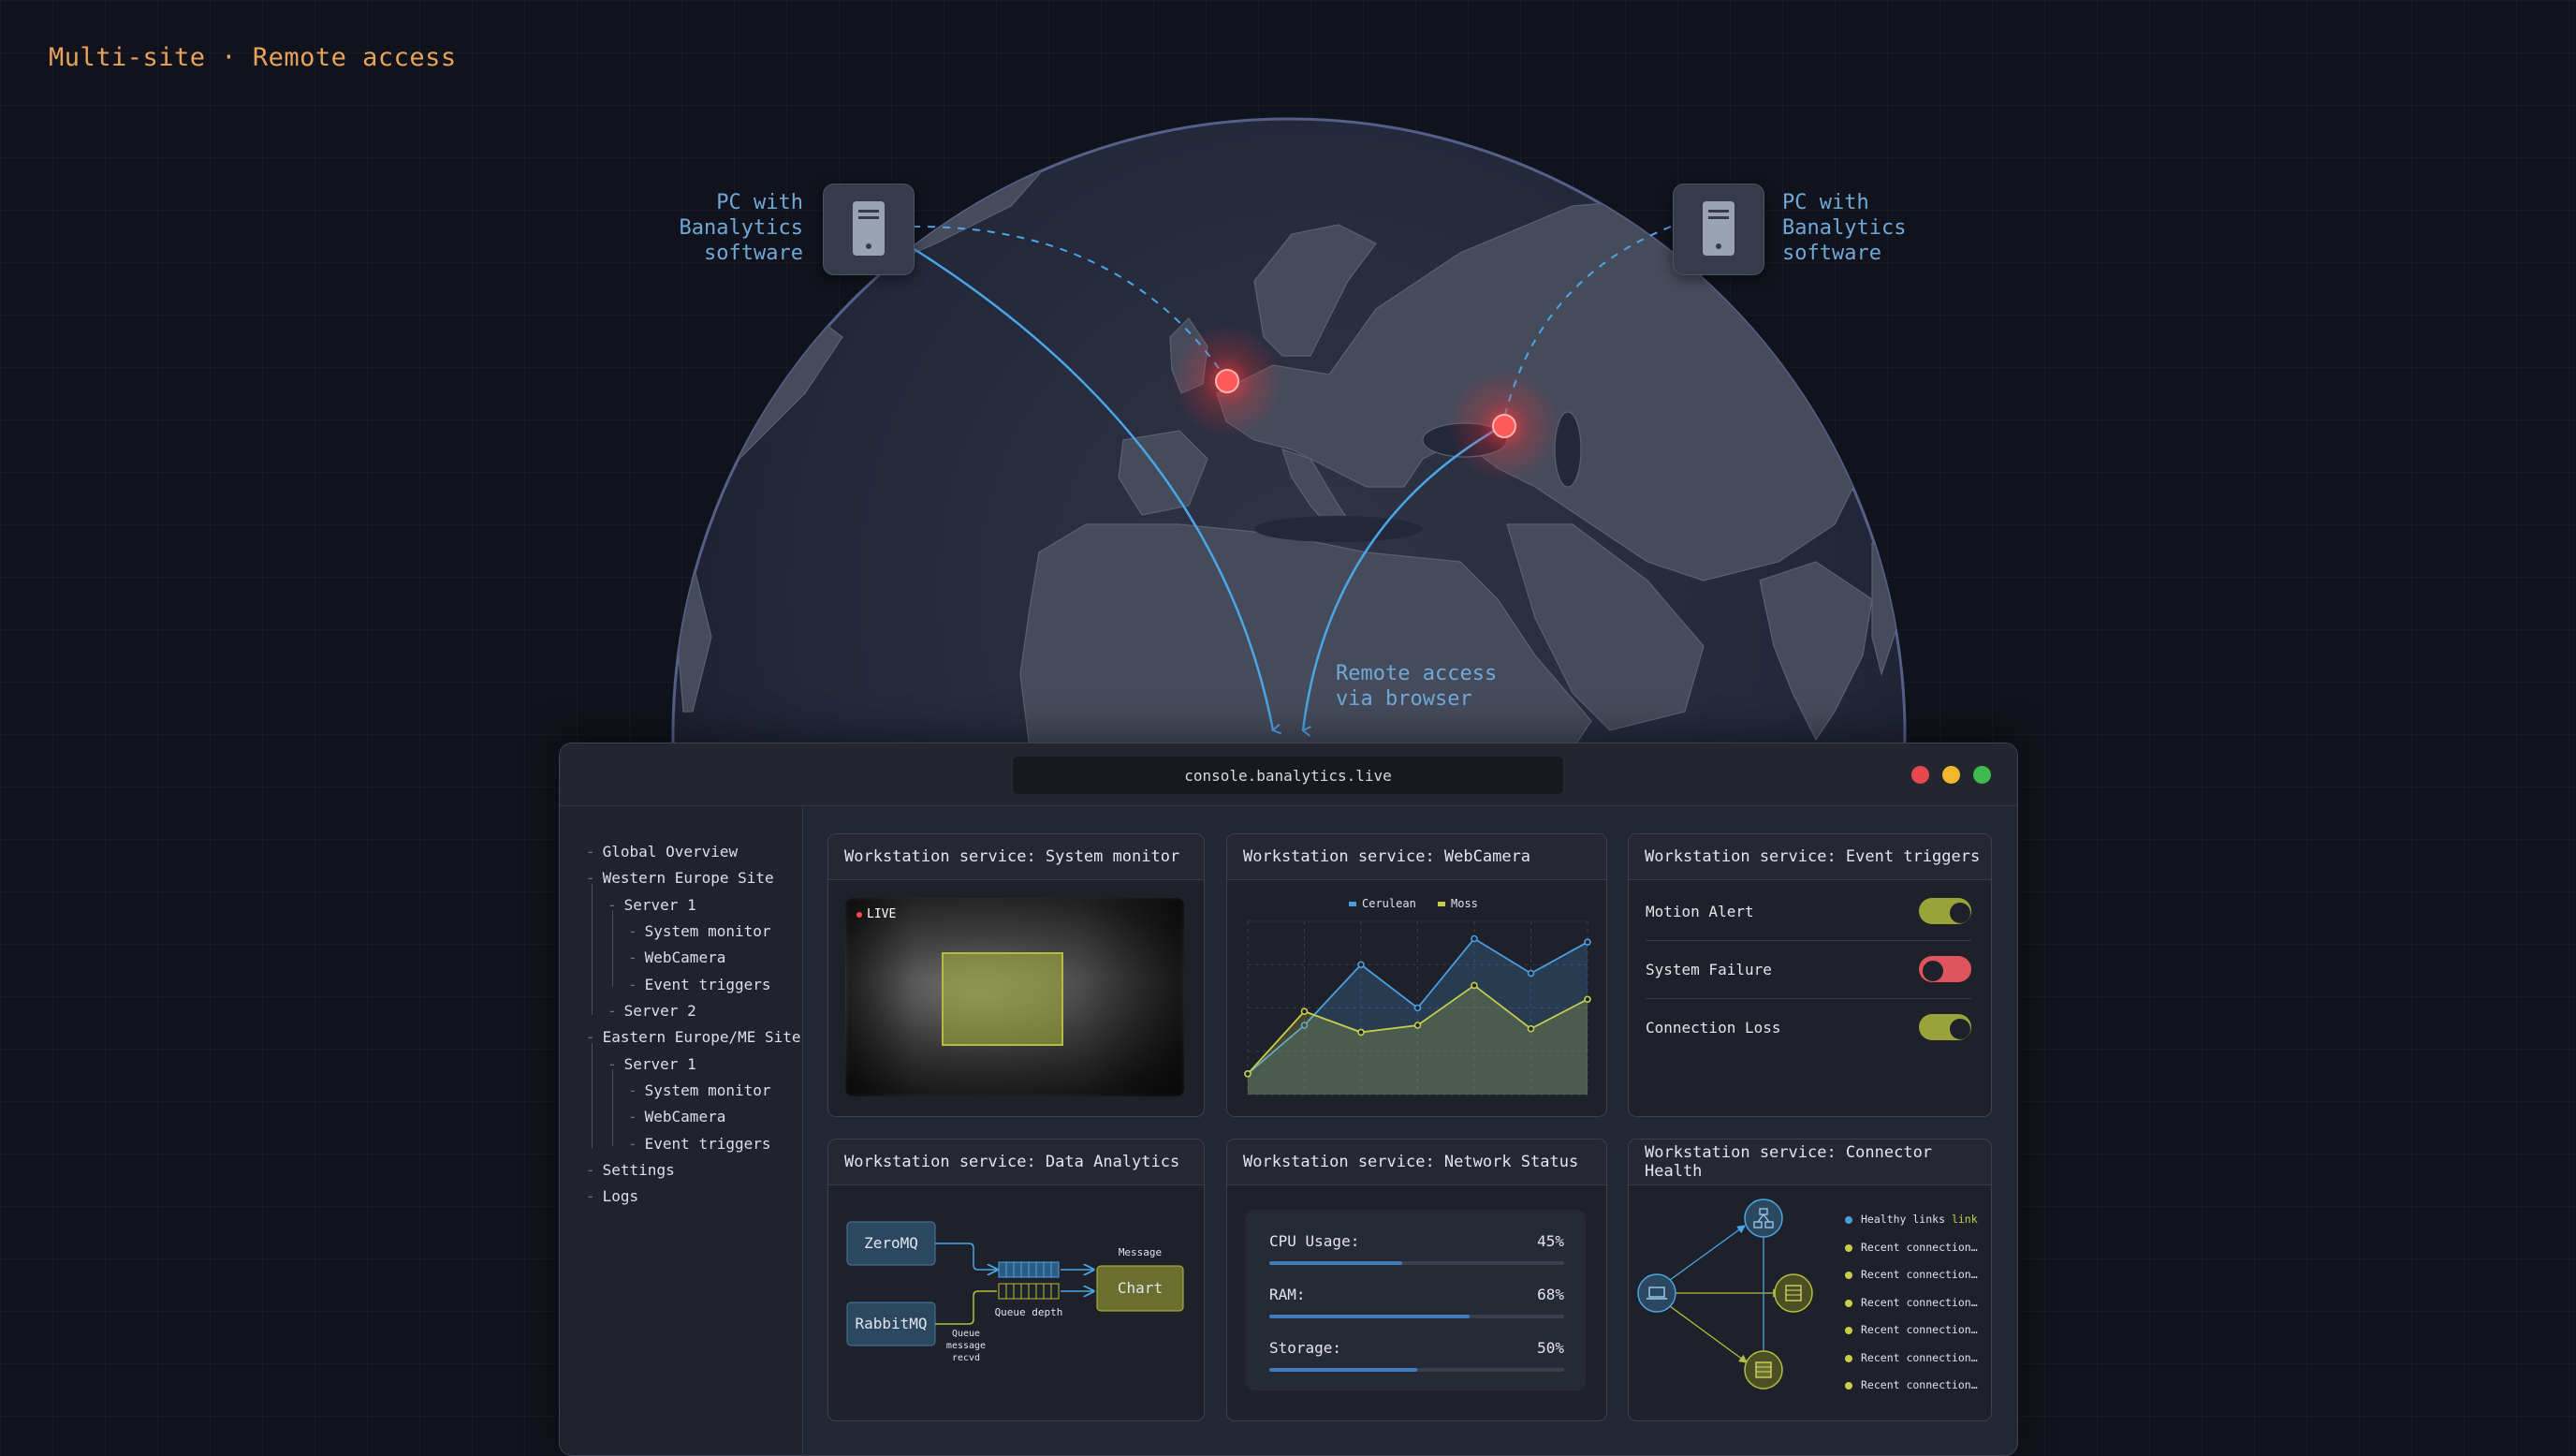 The image size is (2576, 1456). I want to click on close-window-button, so click(1920, 775).